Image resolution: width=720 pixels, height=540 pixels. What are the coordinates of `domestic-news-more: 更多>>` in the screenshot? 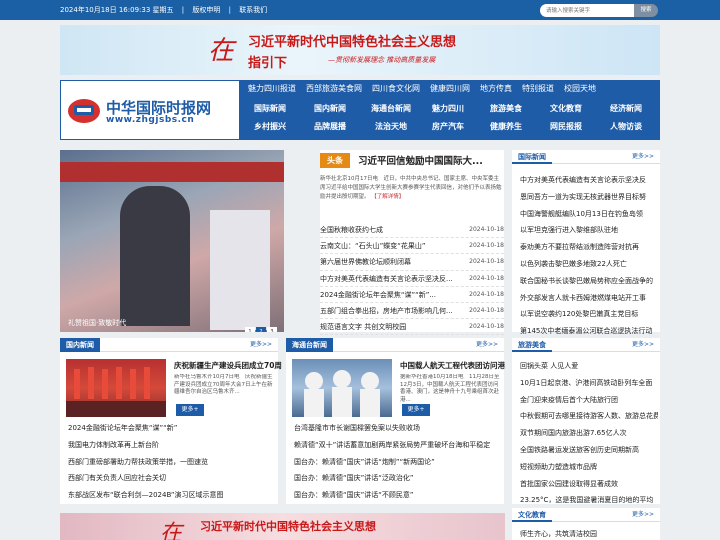 It's located at (261, 345).